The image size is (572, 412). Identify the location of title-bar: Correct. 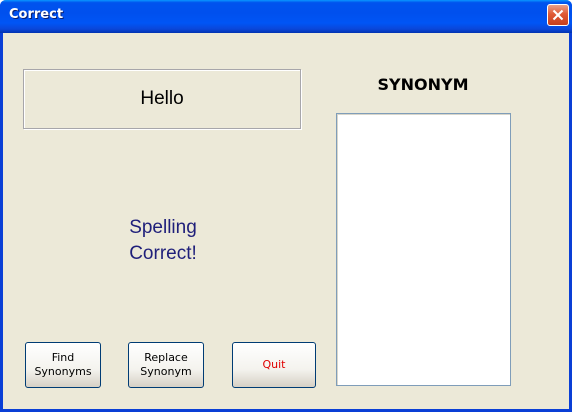
(286, 16).